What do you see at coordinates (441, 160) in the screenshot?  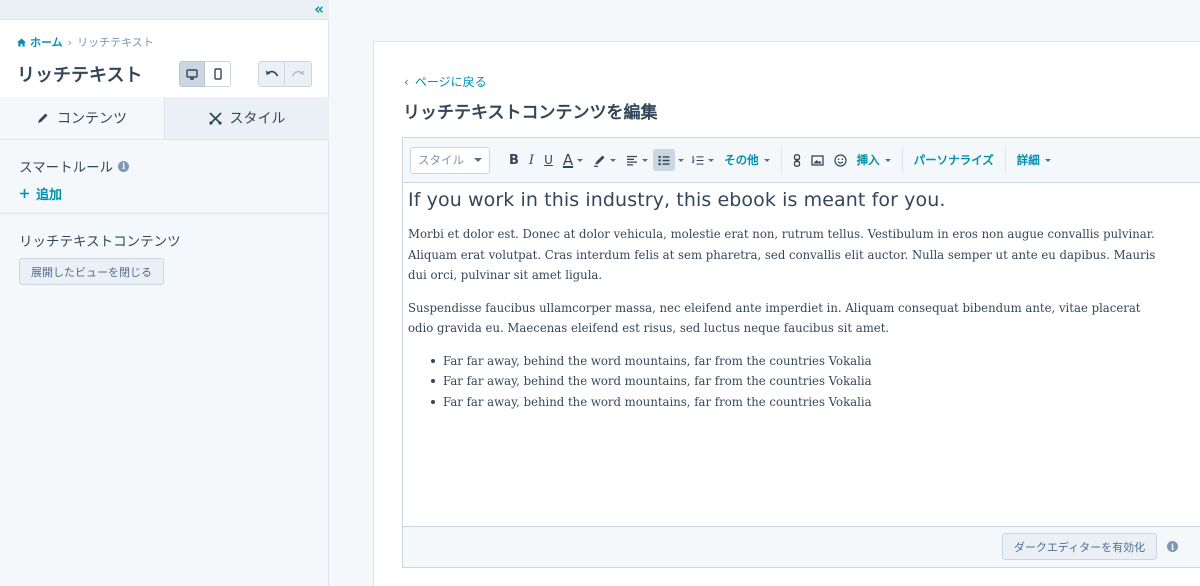 I see `style-select-value: スタイル` at bounding box center [441, 160].